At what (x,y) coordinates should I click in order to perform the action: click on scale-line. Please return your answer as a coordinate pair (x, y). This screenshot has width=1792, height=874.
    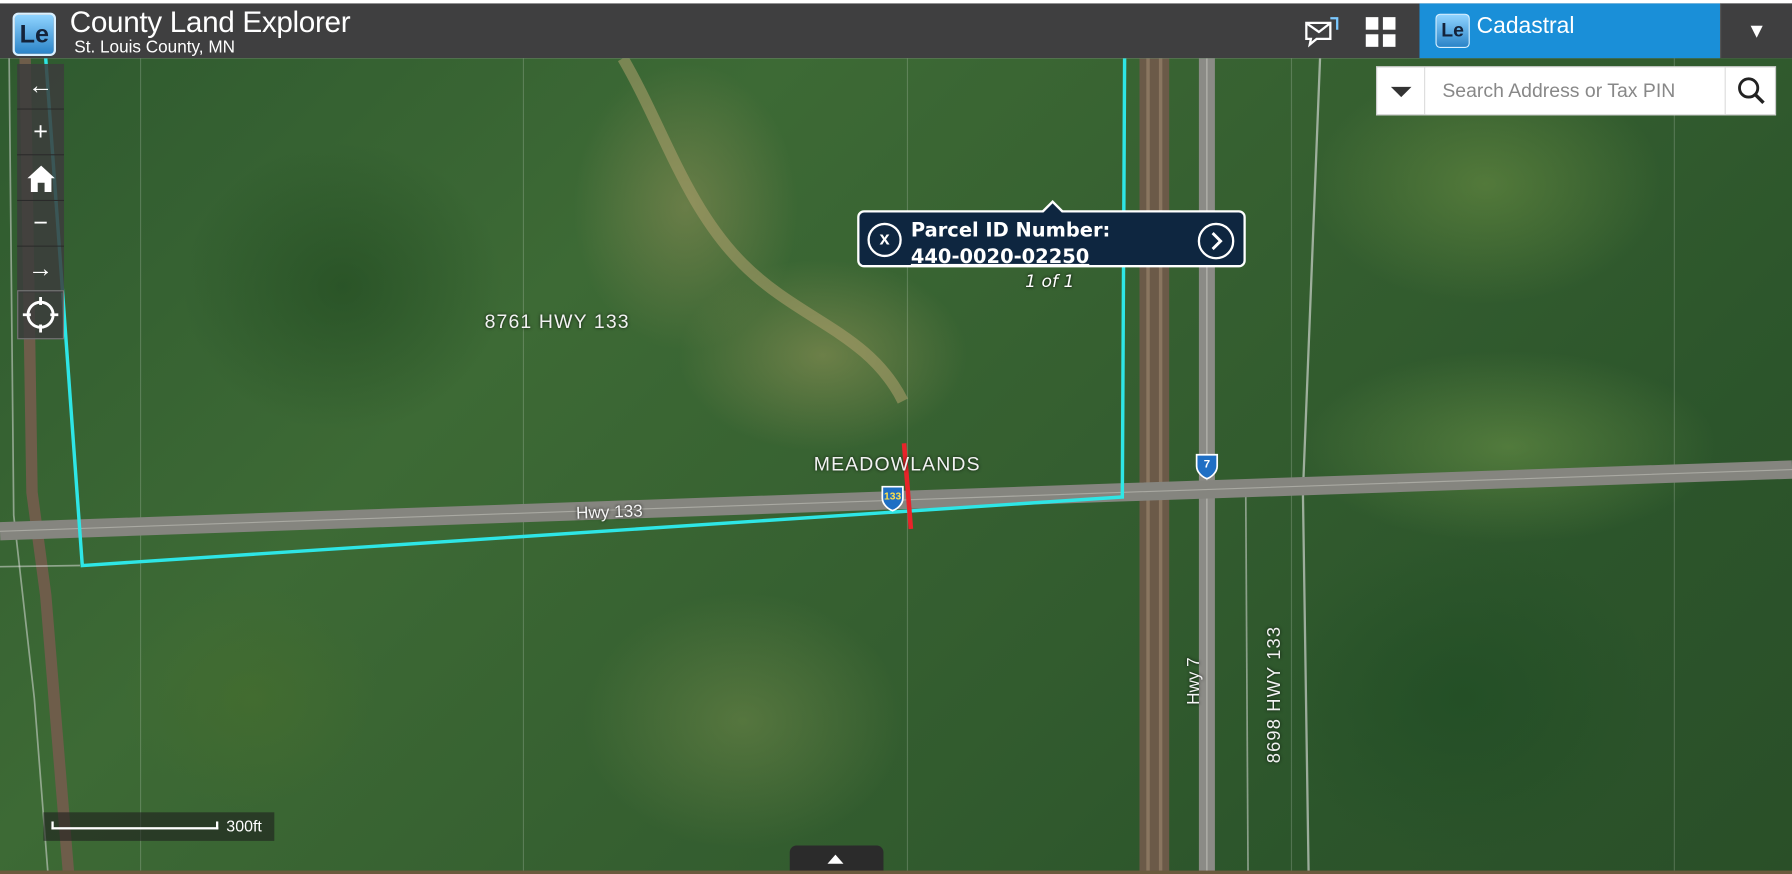
    Looking at the image, I should click on (135, 825).